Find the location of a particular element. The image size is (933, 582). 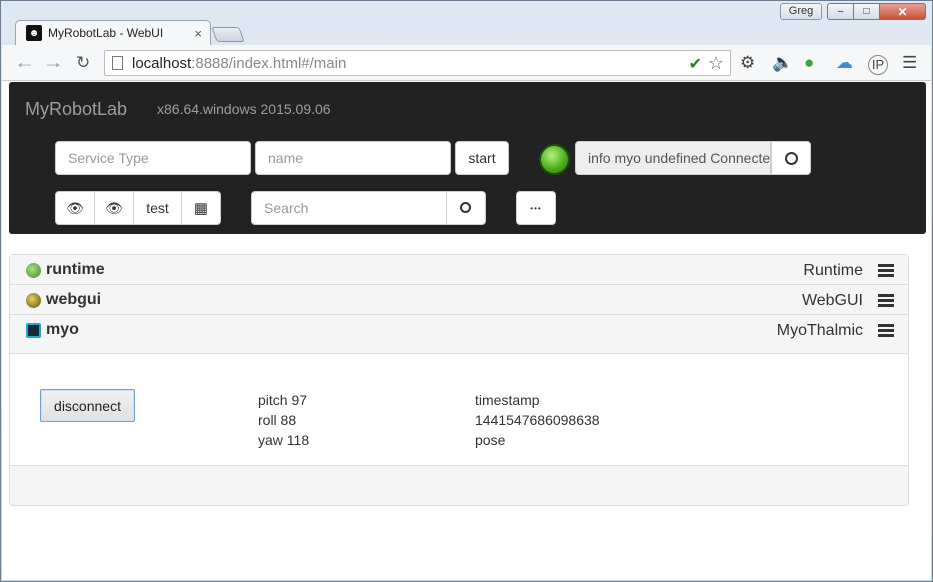

browser-tab: ☻ MyRobotLab - WebUI × is located at coordinates (113, 32).